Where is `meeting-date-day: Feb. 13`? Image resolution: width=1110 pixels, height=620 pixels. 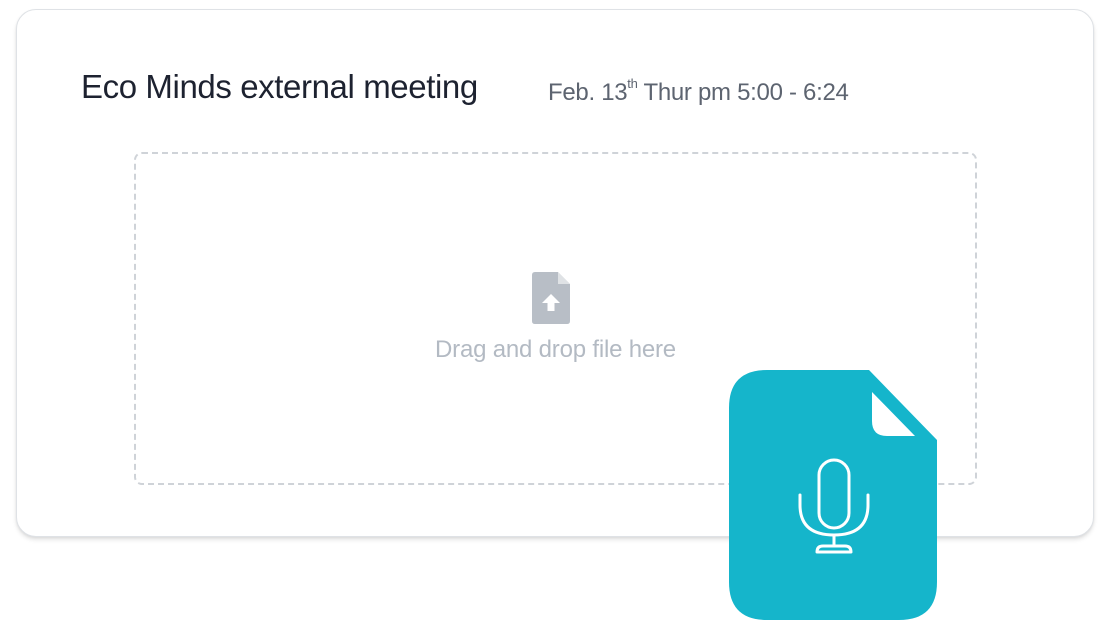 meeting-date-day: Feb. 13 is located at coordinates (588, 92).